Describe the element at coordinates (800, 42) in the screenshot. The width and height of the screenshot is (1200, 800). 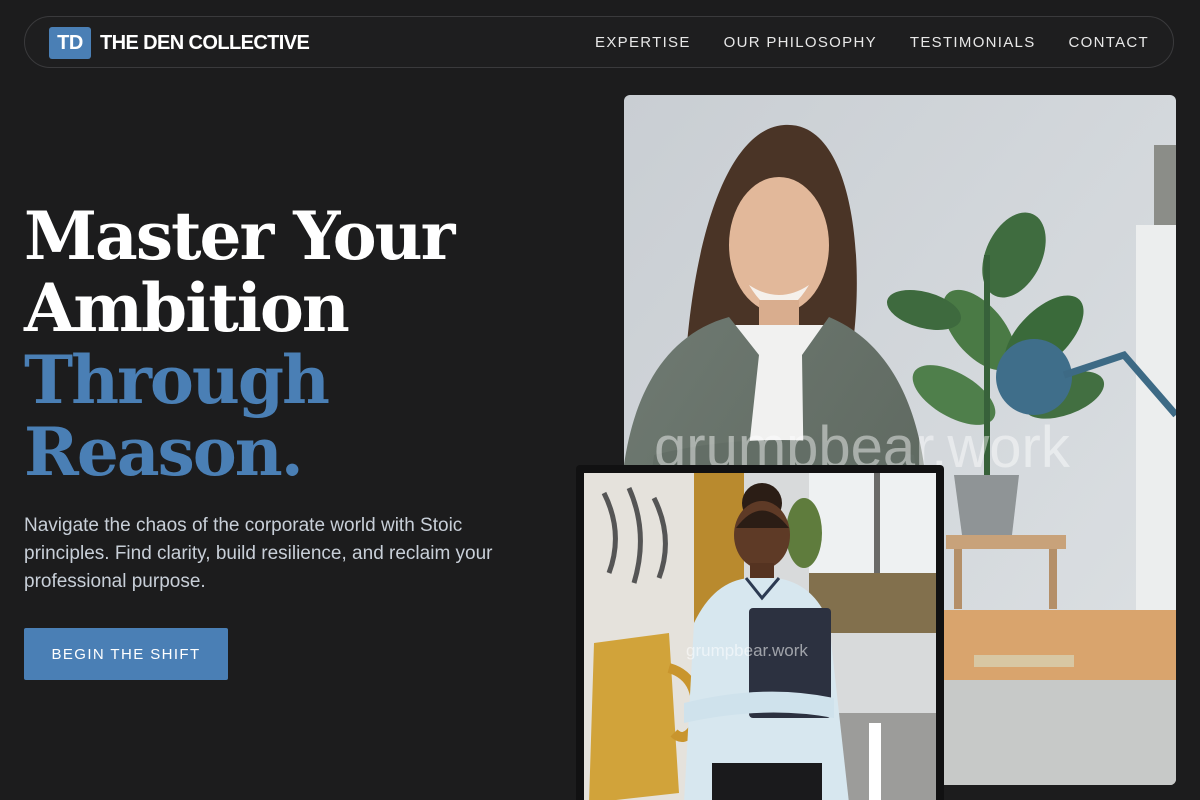
I see `nav-link-our-philosophy: OUR PHILOSOPHY` at that location.